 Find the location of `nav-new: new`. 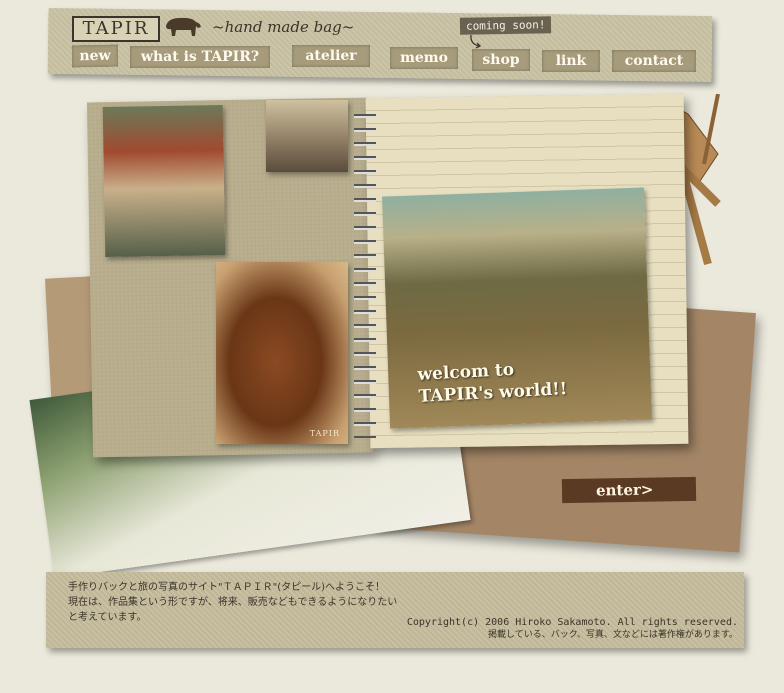

nav-new: new is located at coordinates (95, 56).